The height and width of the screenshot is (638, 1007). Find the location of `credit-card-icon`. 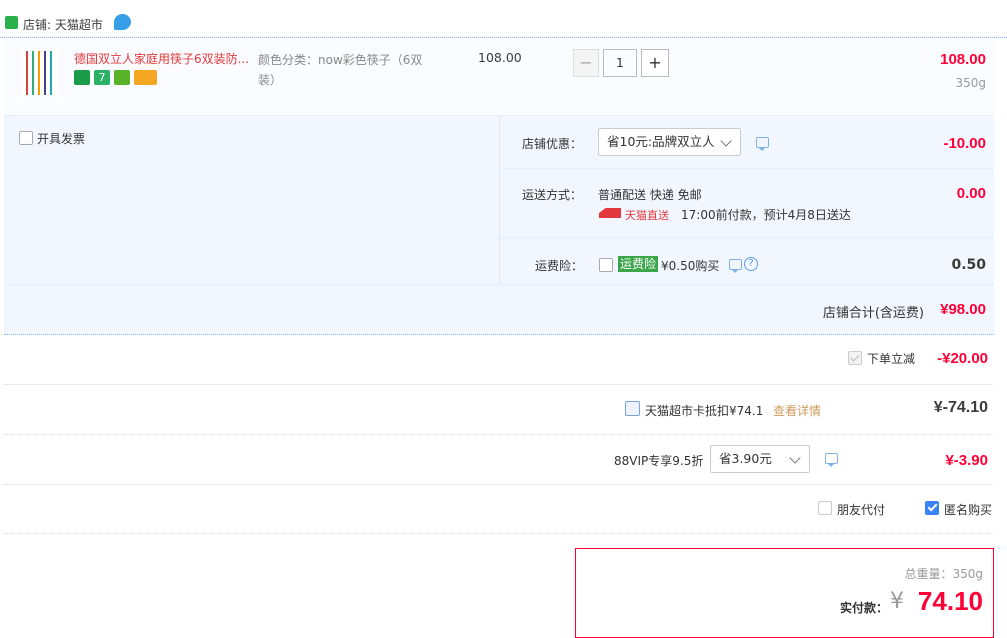

credit-card-icon is located at coordinates (145, 77).